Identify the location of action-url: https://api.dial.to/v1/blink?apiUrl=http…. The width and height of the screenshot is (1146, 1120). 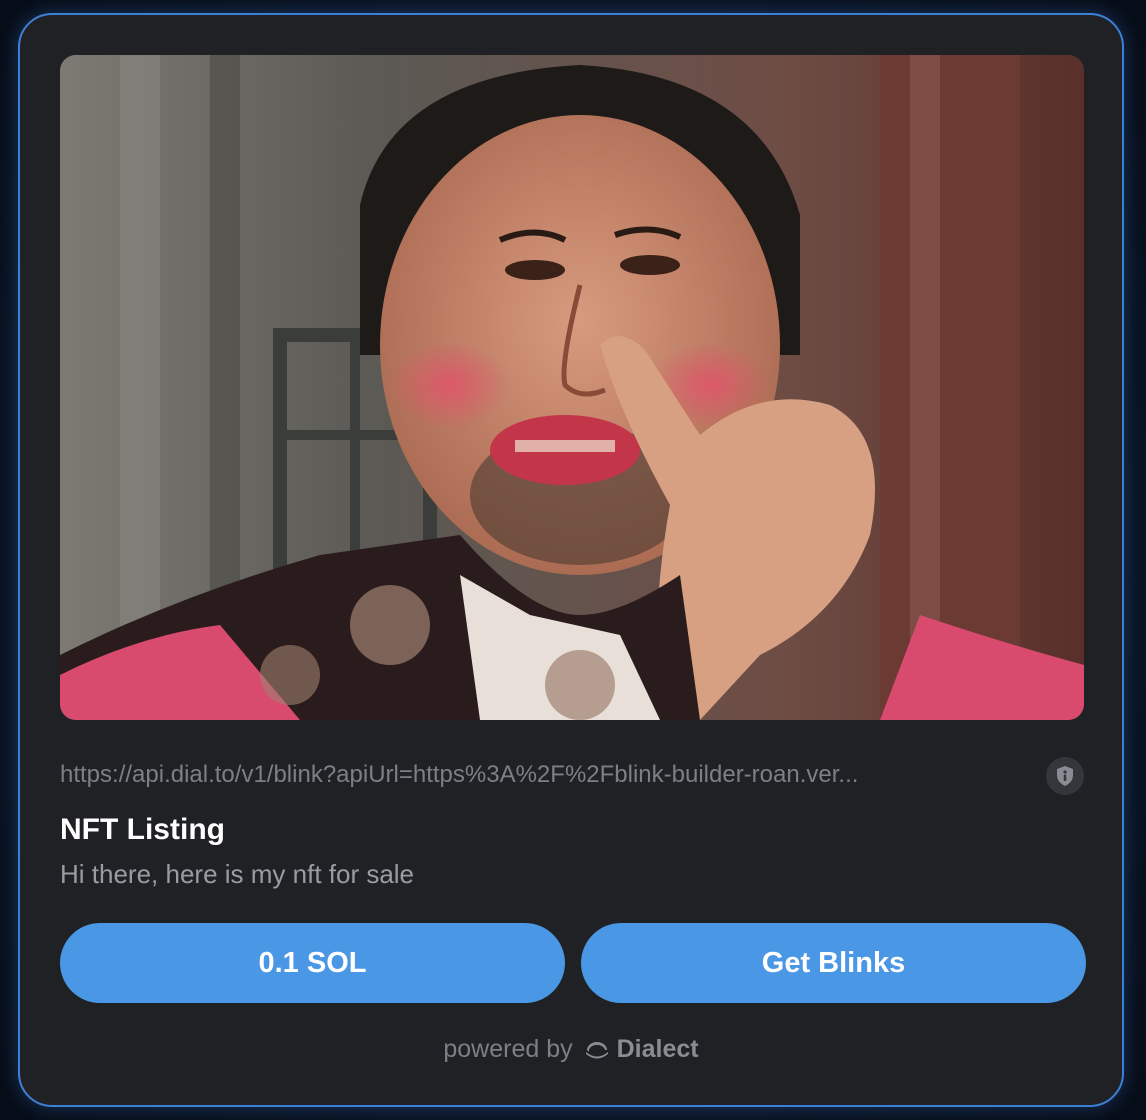
(459, 774).